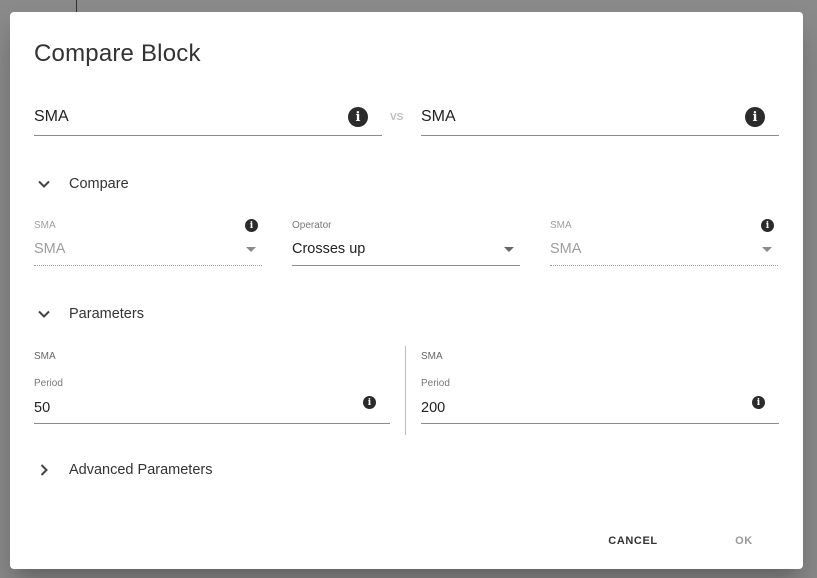  Describe the element at coordinates (600, 386) in the screenshot. I see `right-parameters-group: SMA Period 200 i` at that location.